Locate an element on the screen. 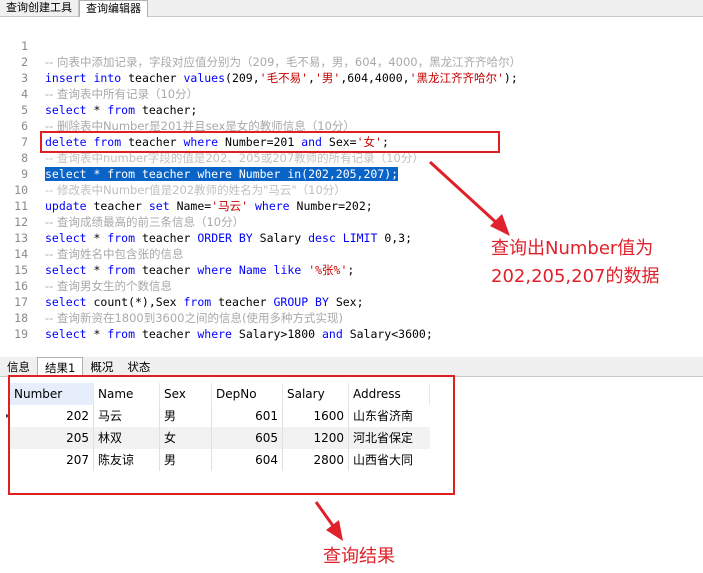 Image resolution: width=703 pixels, height=573 pixels. tab-result-1: 结果1 is located at coordinates (60, 367).